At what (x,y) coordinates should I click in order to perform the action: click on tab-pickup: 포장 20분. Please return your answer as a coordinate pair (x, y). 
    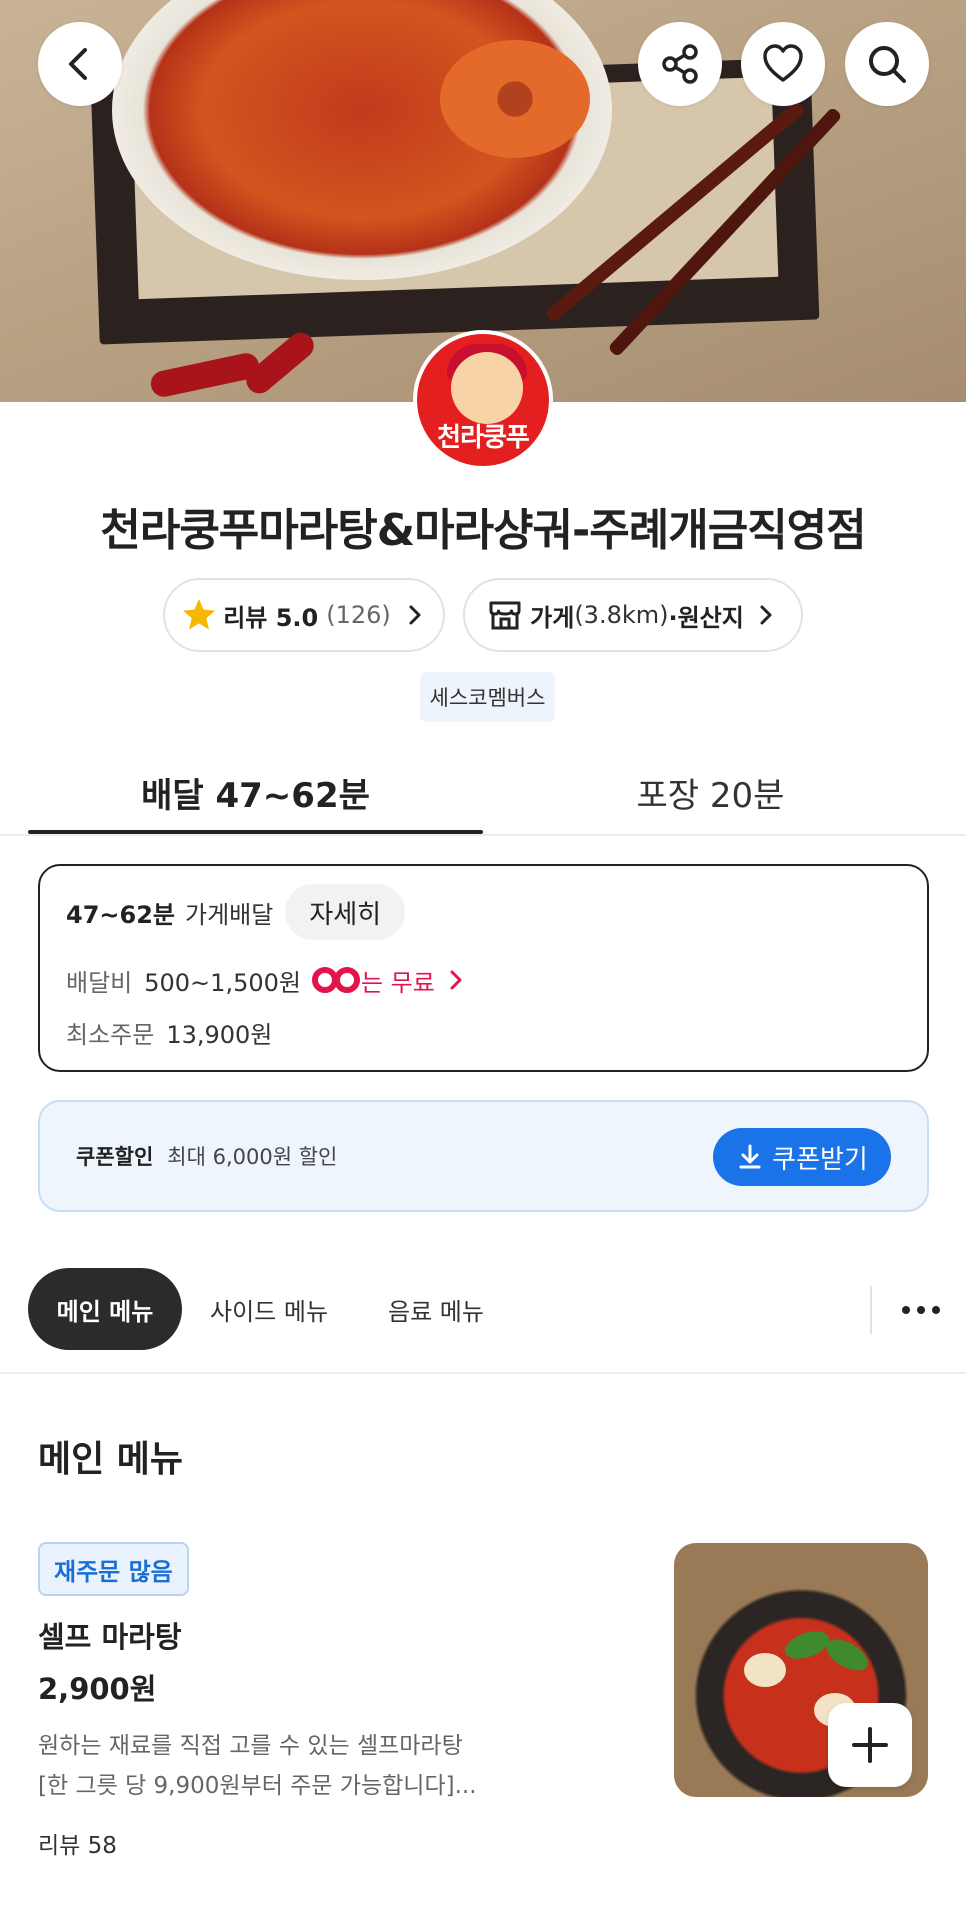
    Looking at the image, I should click on (710, 792).